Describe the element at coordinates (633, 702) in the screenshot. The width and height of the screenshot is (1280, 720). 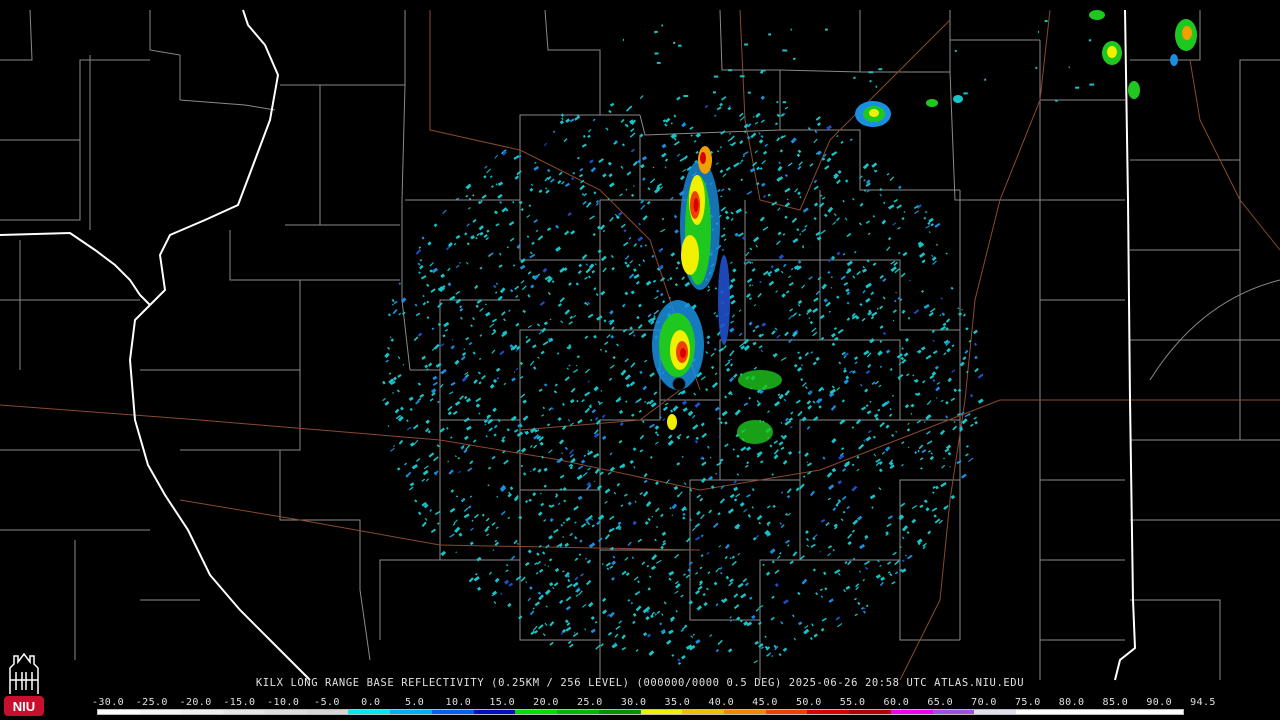
I see `scale-tick-label: 30.0` at that location.